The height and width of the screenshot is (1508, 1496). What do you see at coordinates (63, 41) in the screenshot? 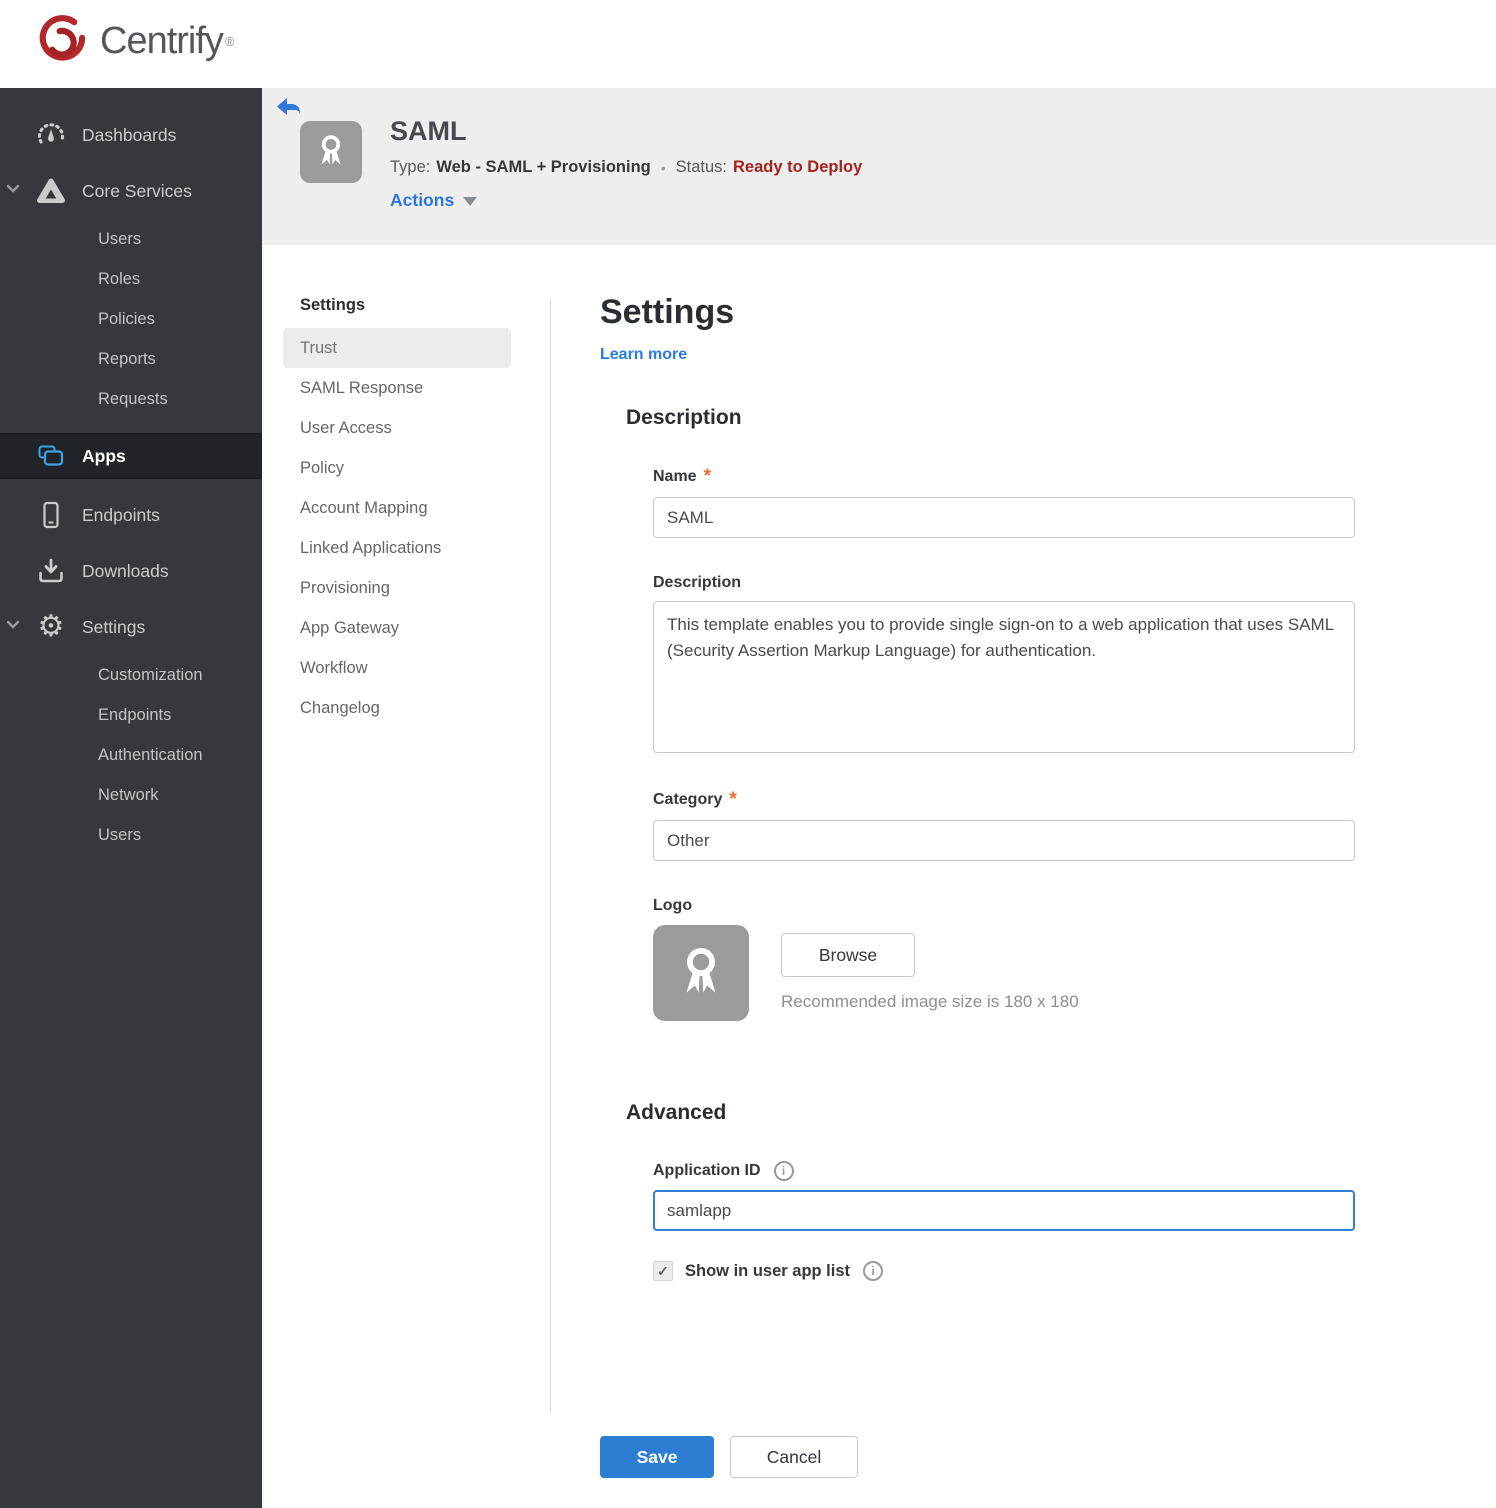
I see `centrify-logo-icon` at bounding box center [63, 41].